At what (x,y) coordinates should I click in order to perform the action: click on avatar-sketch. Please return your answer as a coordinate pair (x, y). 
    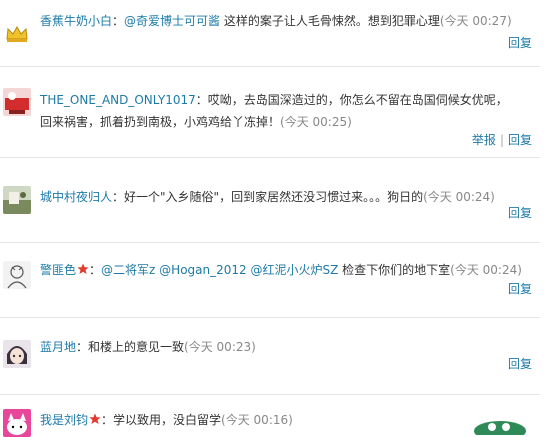
    Looking at the image, I should click on (17, 275).